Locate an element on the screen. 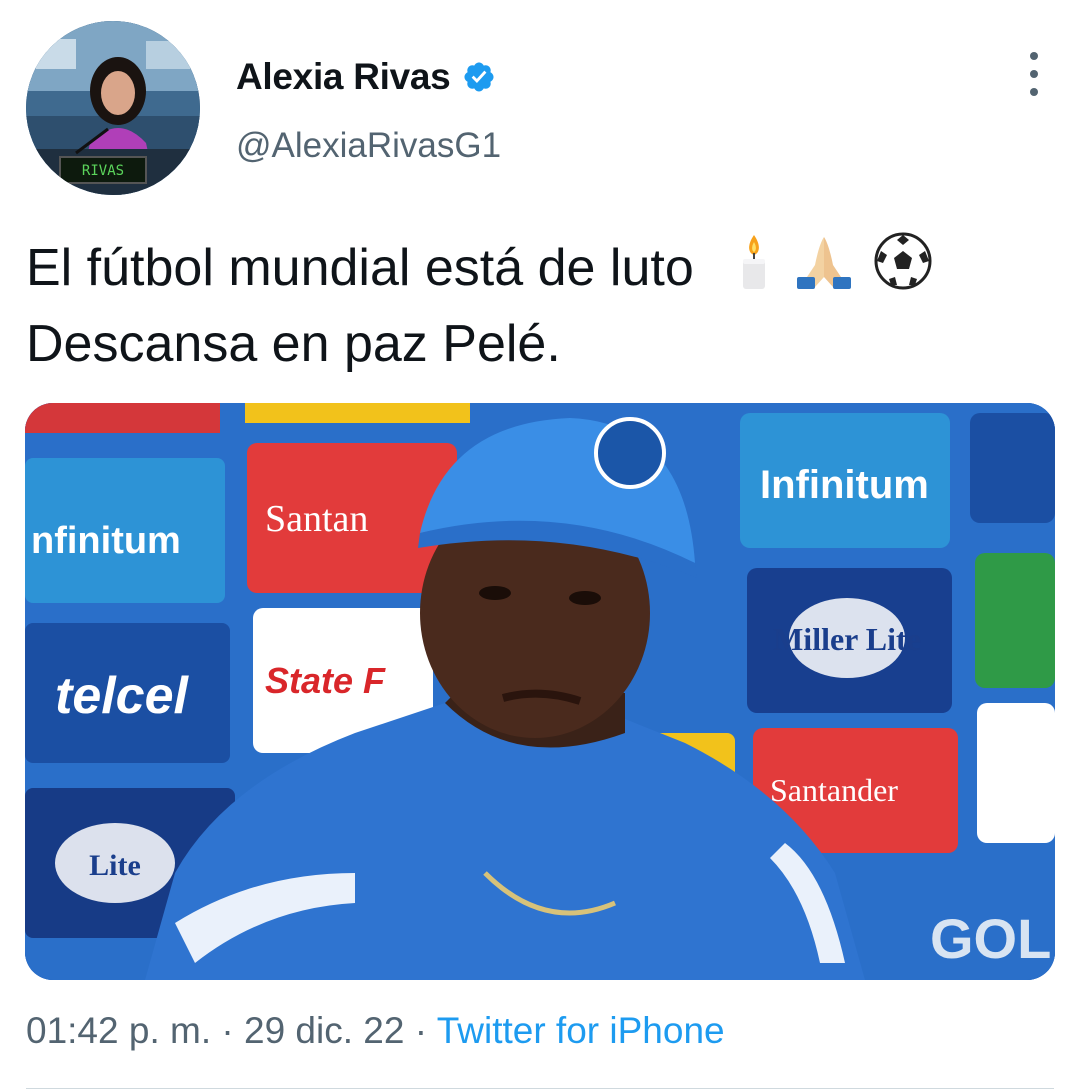 The width and height of the screenshot is (1080, 1092). soccer-ball-emoji-icon is located at coordinates (903, 261).